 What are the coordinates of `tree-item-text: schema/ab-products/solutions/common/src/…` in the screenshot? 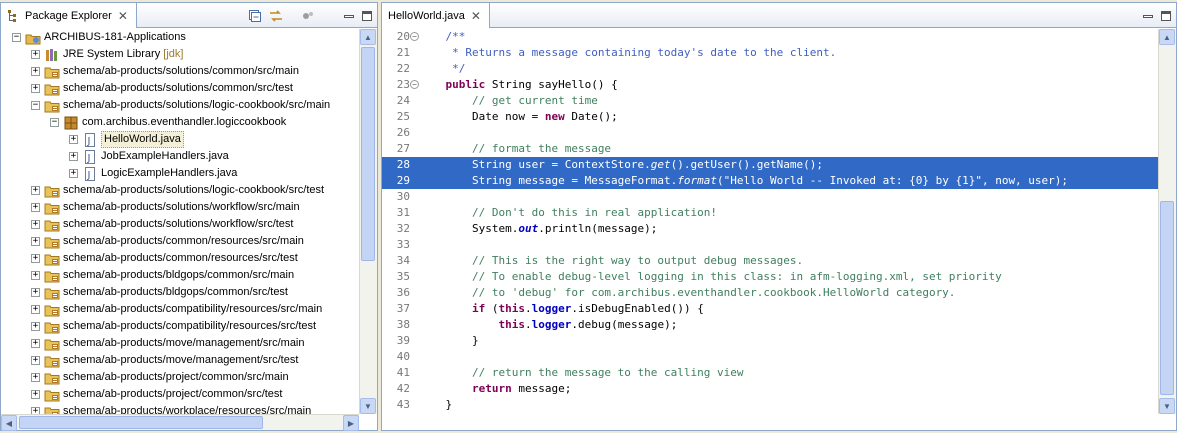 It's located at (178, 88).